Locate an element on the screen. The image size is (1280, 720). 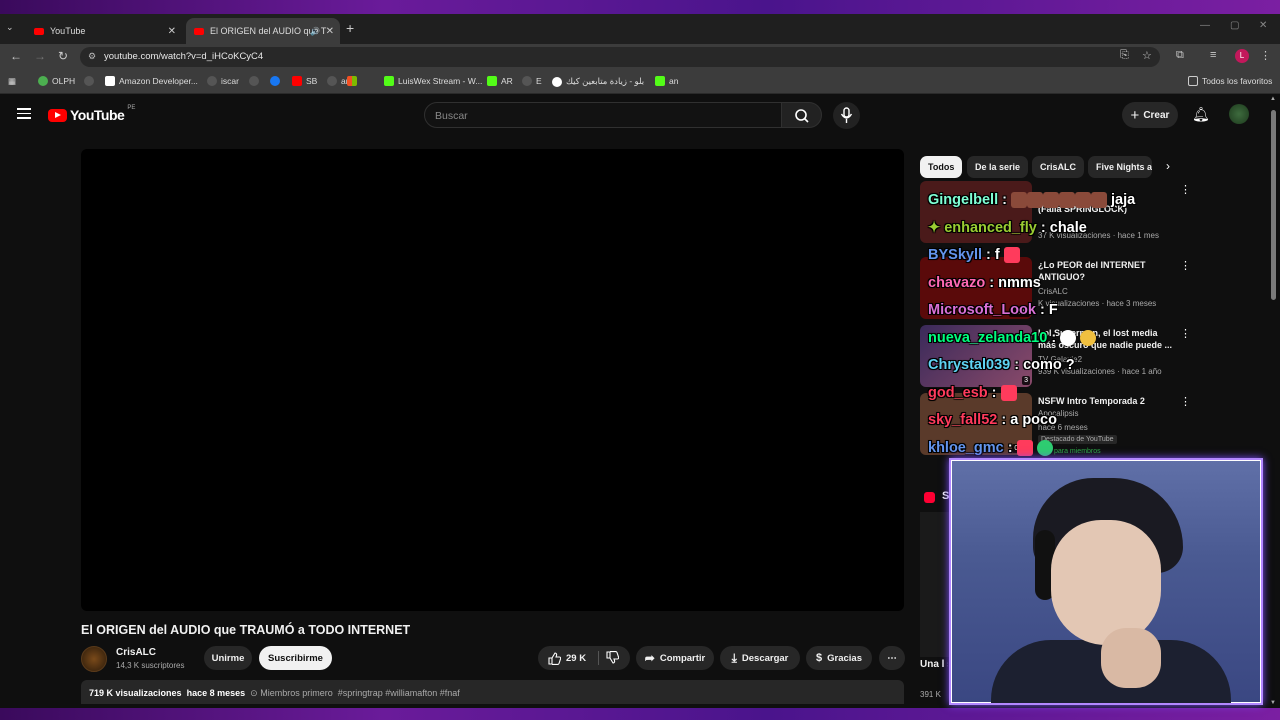
share-label: Compartir is located at coordinates (682, 658).